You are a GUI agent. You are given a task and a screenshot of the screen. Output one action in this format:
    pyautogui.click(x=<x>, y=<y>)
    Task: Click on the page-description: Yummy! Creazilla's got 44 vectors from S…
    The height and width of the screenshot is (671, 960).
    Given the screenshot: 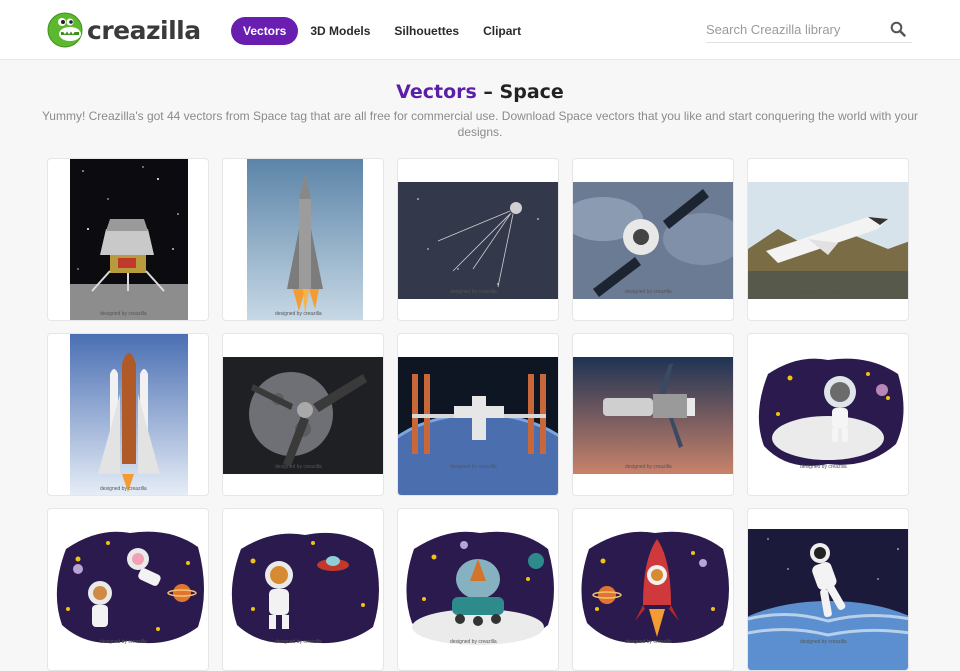 What is the action you would take?
    pyautogui.click(x=480, y=124)
    